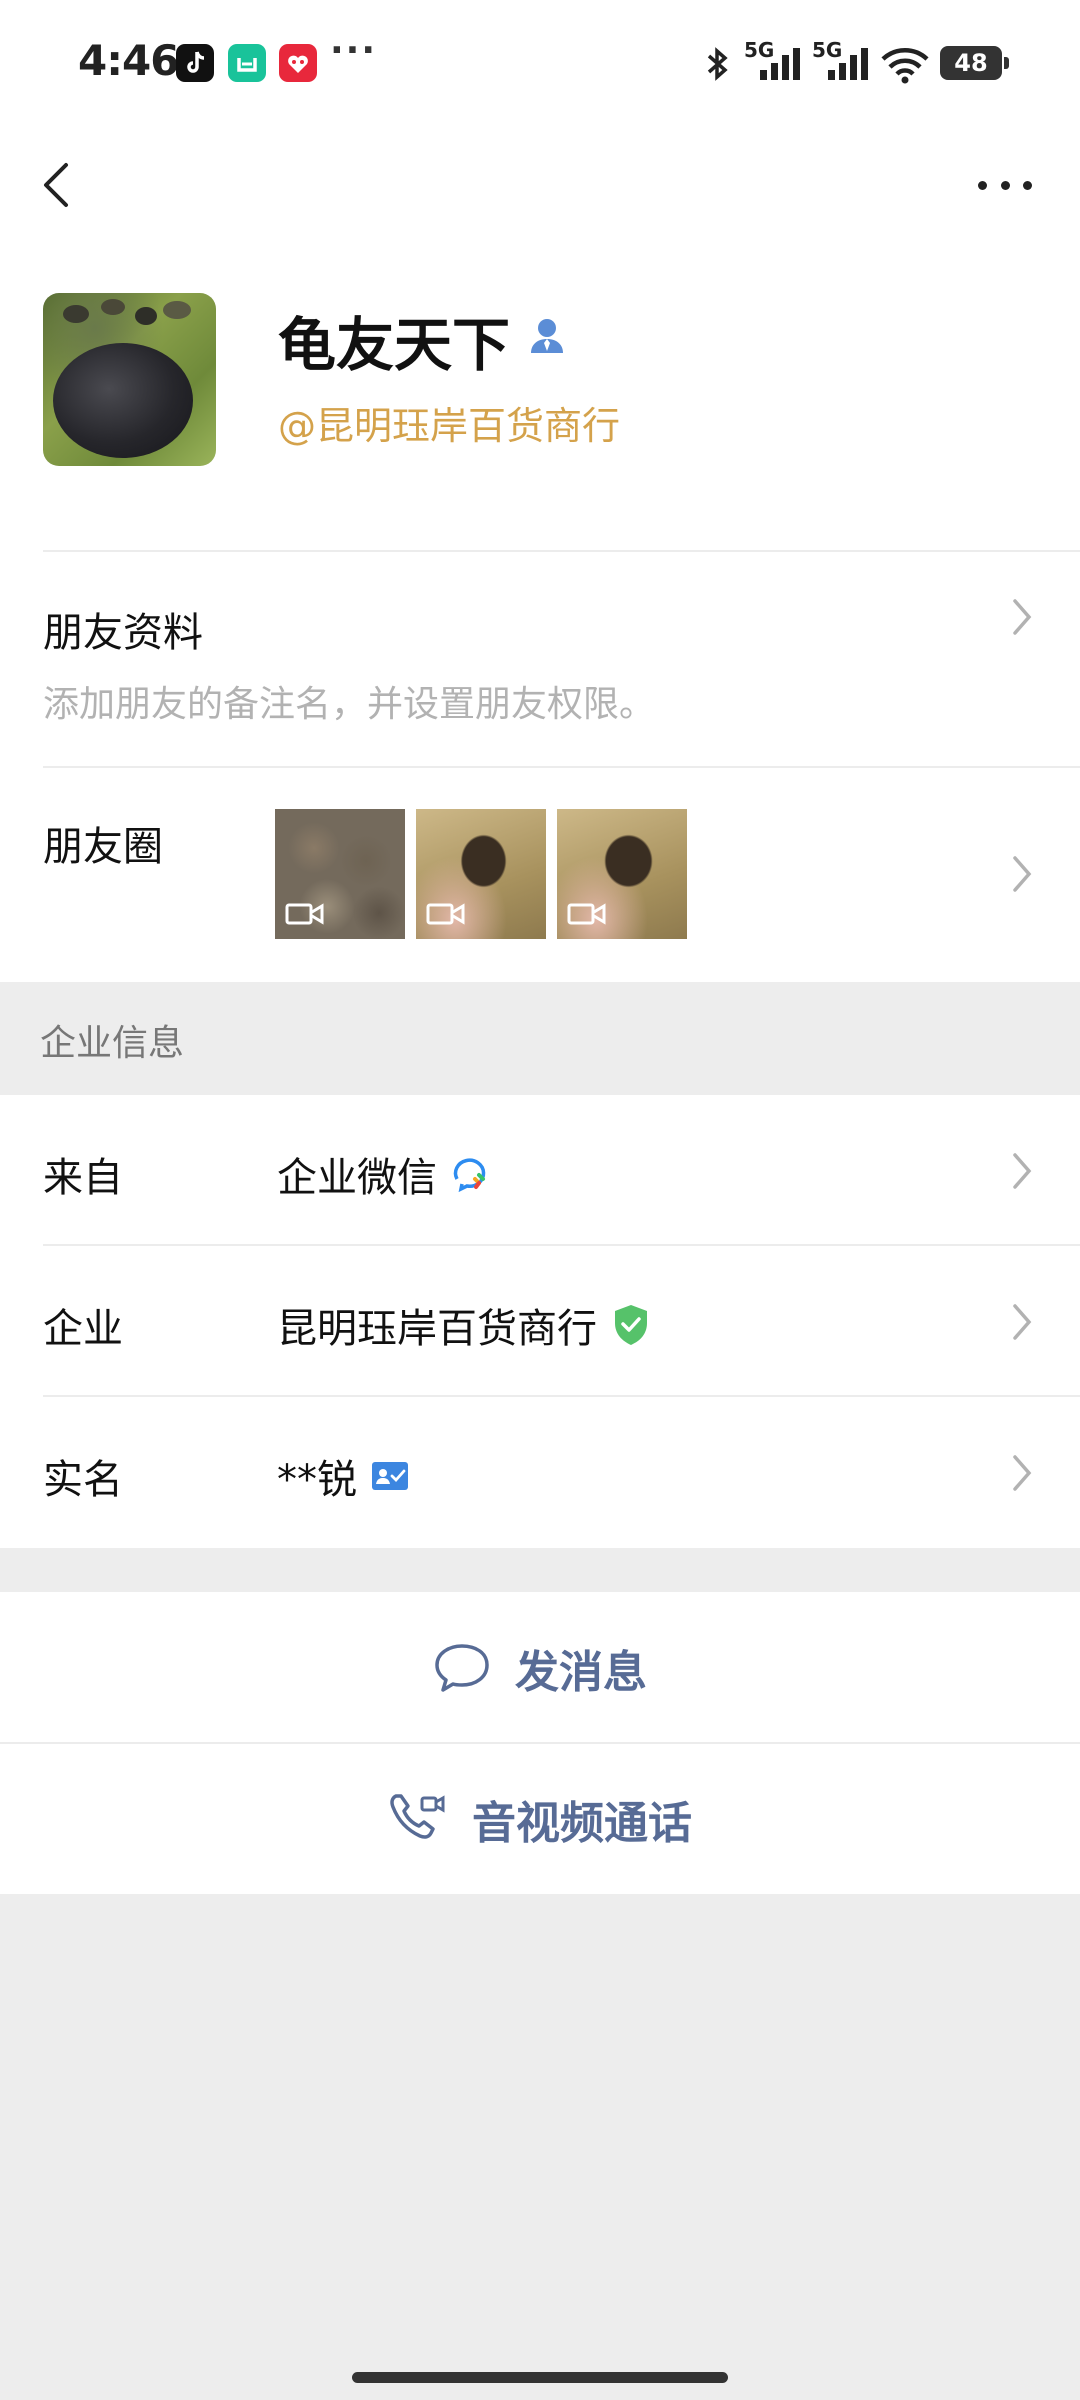  Describe the element at coordinates (905, 65) in the screenshot. I see `wifi-icon` at that location.